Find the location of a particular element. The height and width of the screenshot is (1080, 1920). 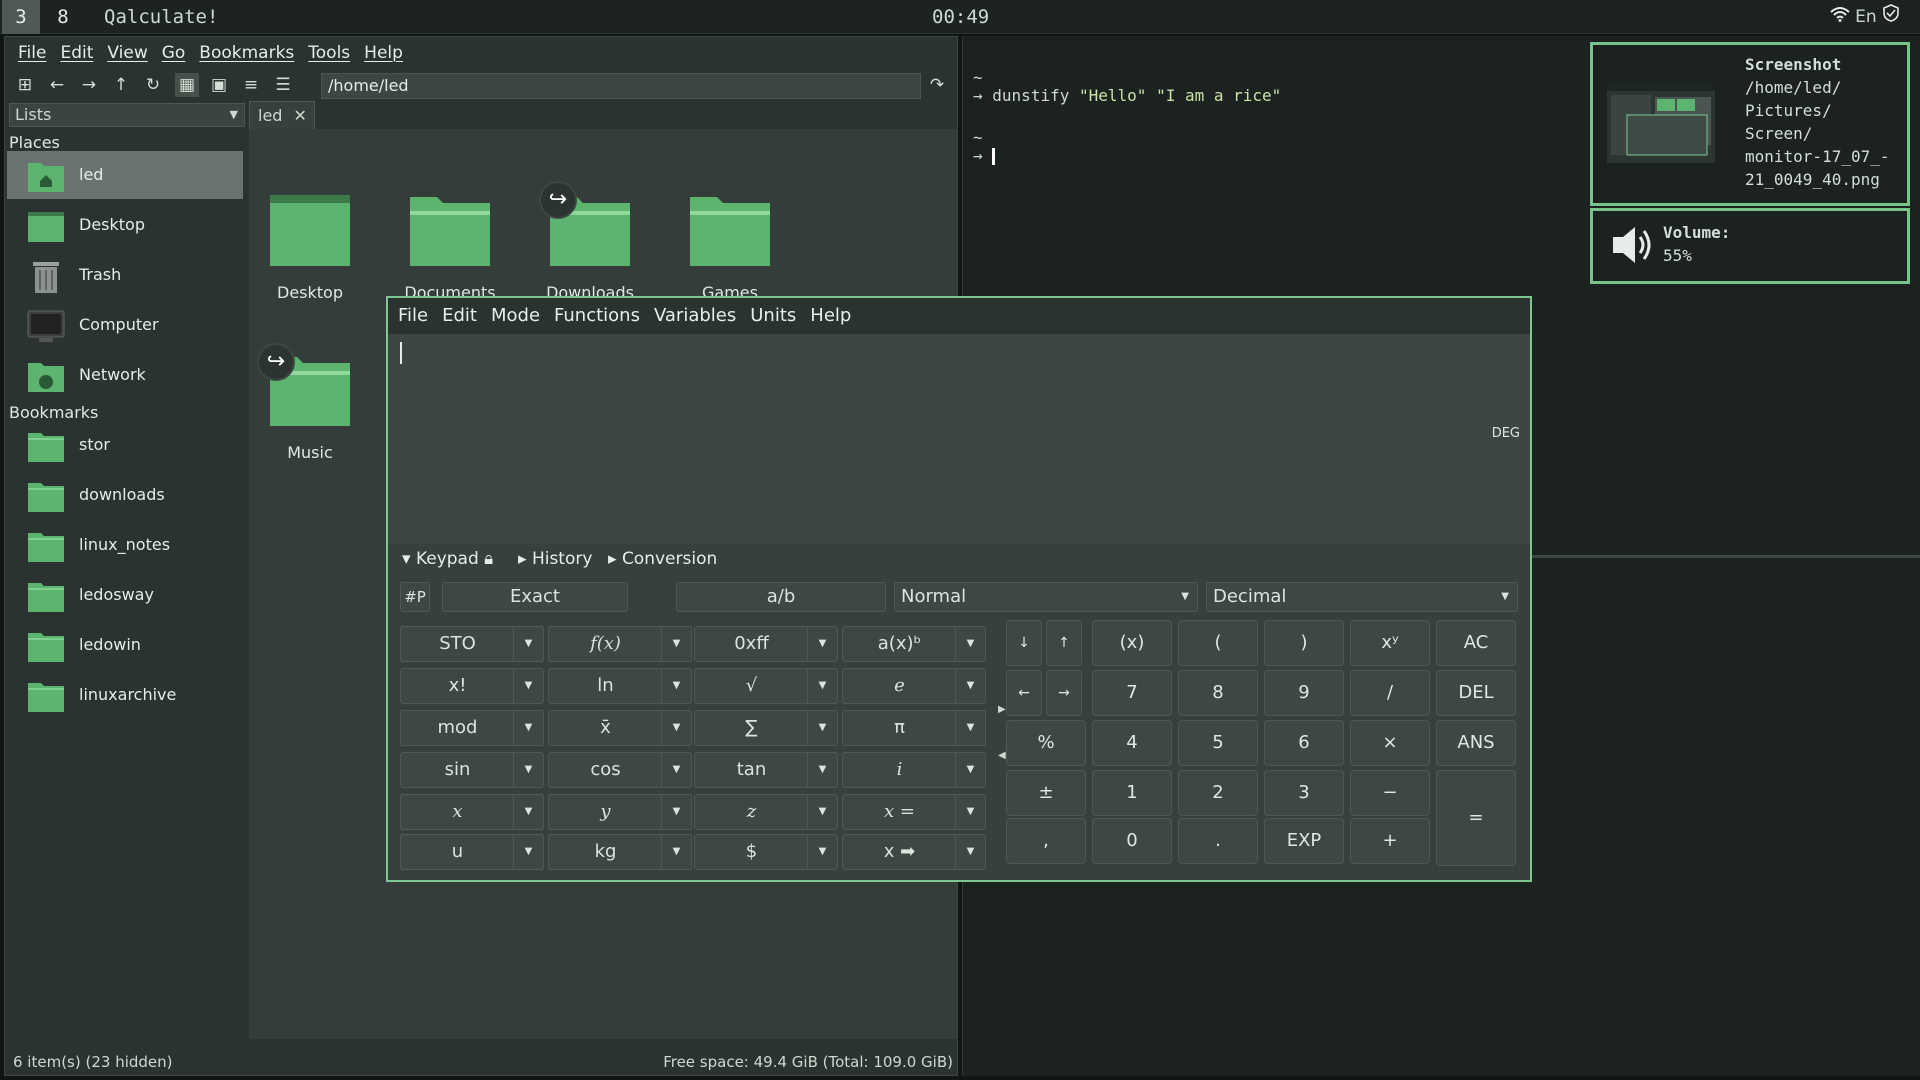

qalc-menu-help: Help is located at coordinates (830, 316).